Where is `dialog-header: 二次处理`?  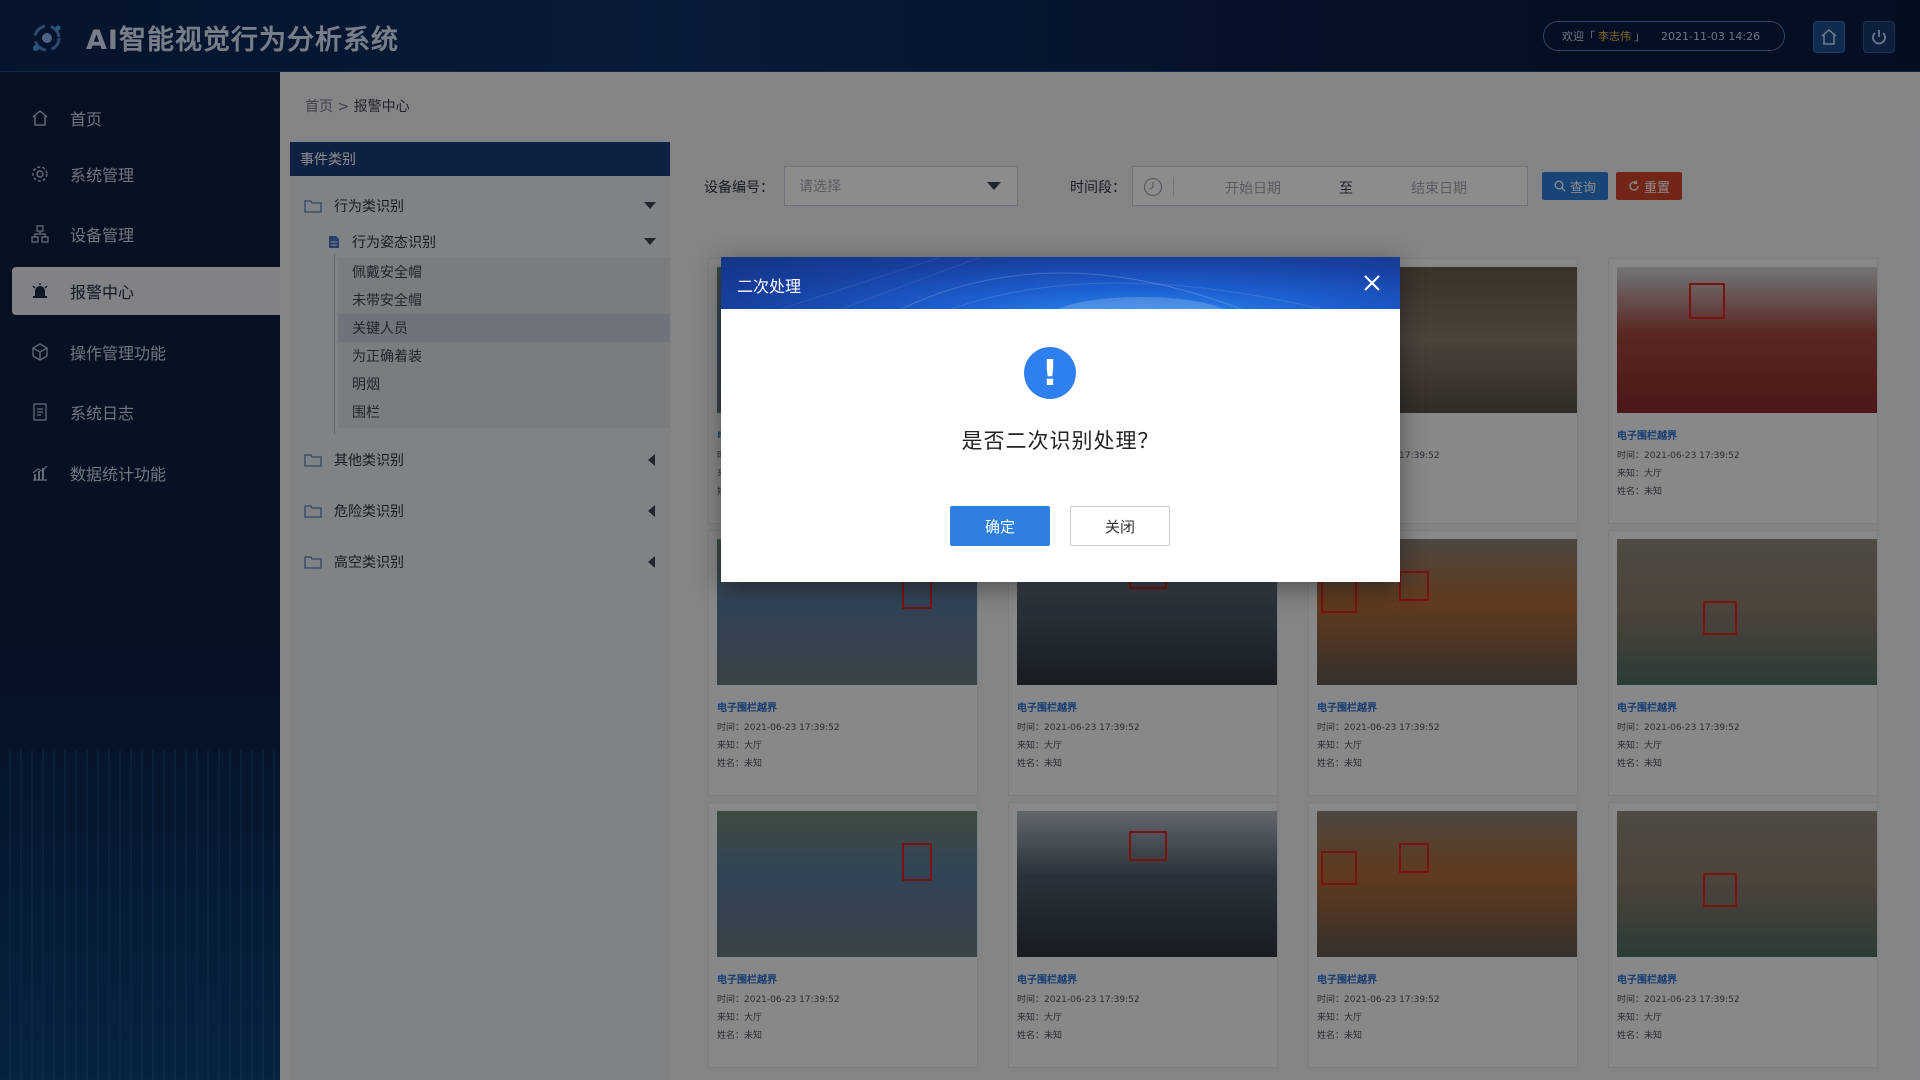
dialog-header: 二次处理 is located at coordinates (1060, 283).